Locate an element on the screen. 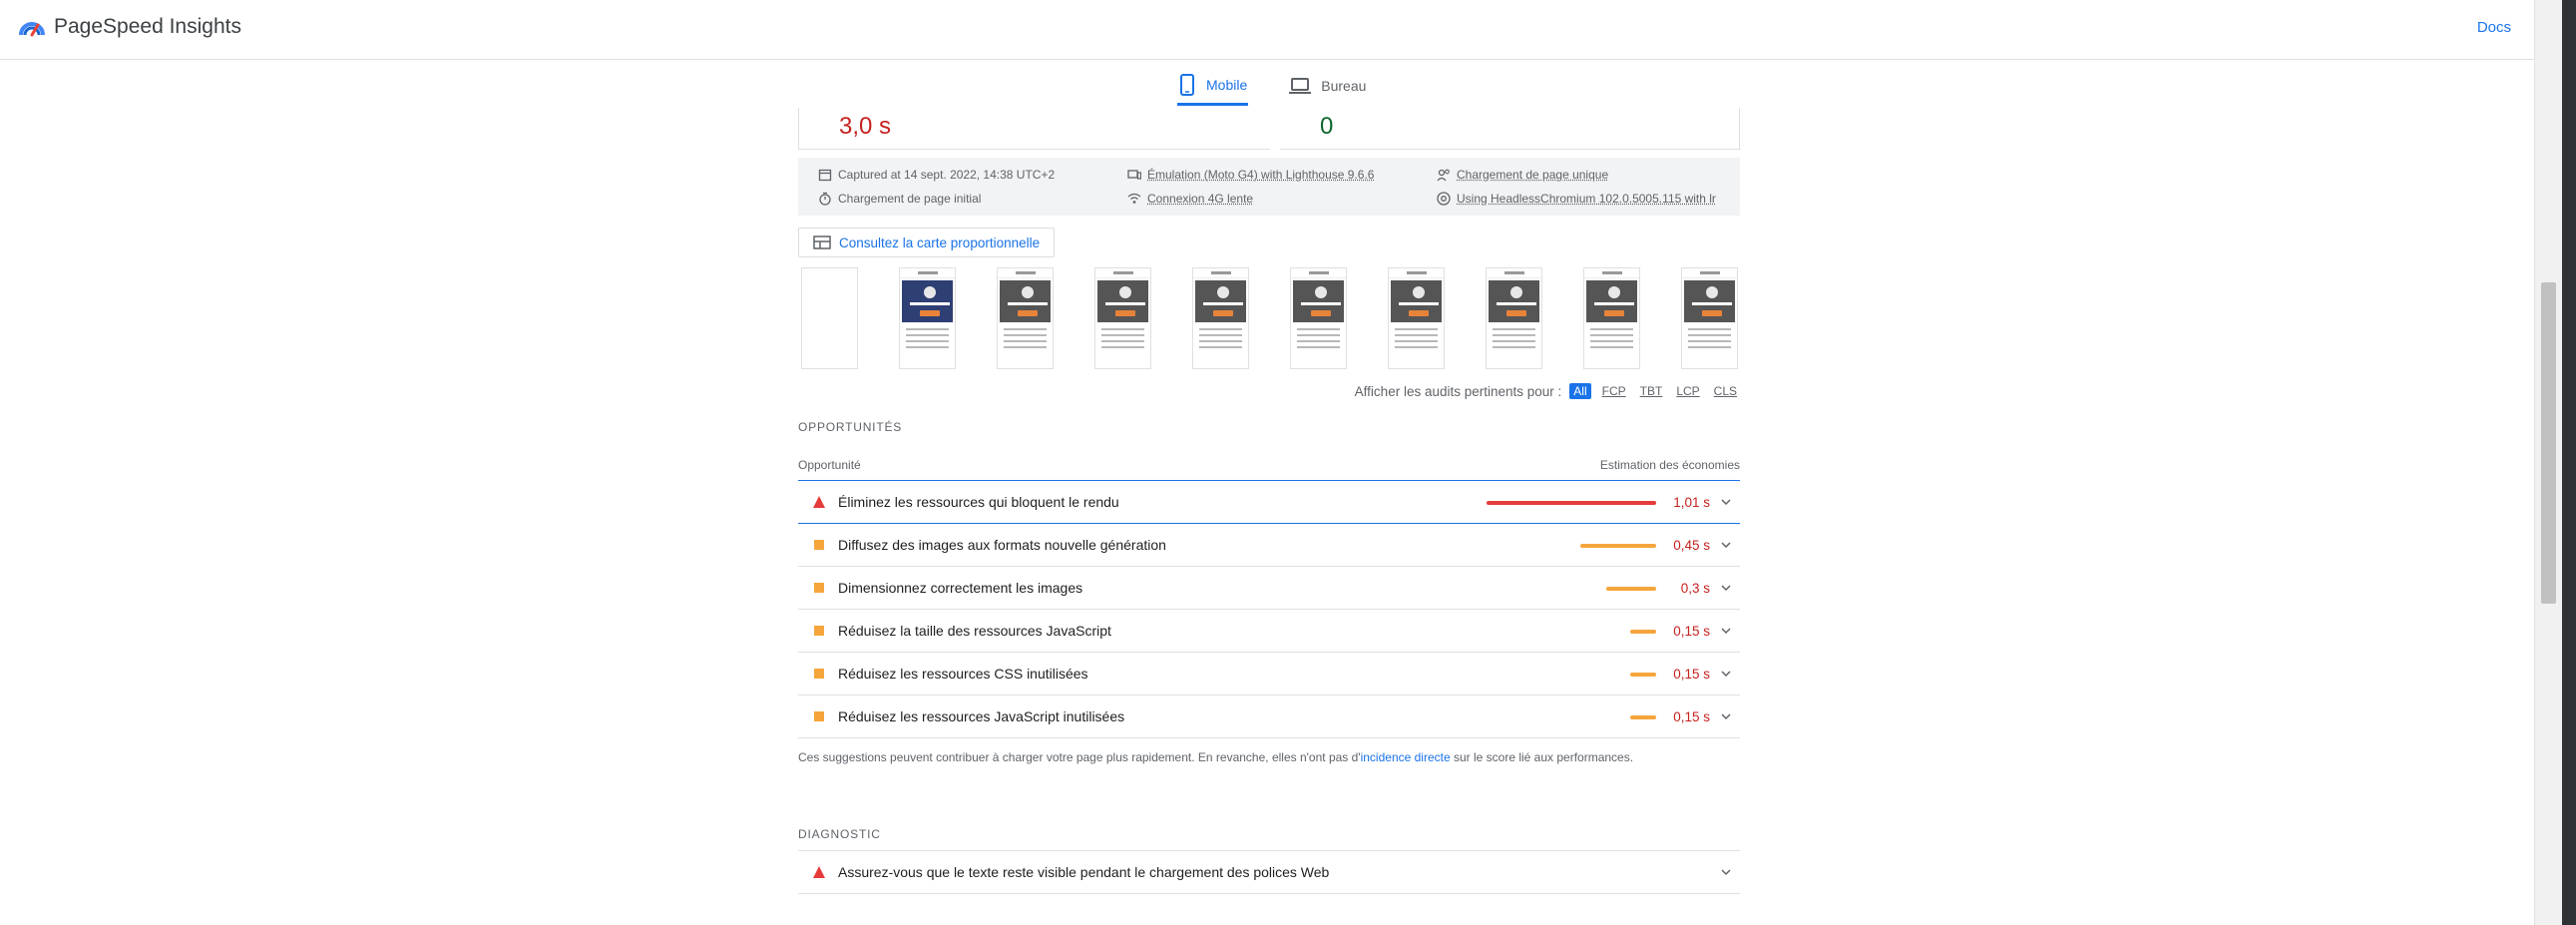  wifi-icon is located at coordinates (1134, 199).